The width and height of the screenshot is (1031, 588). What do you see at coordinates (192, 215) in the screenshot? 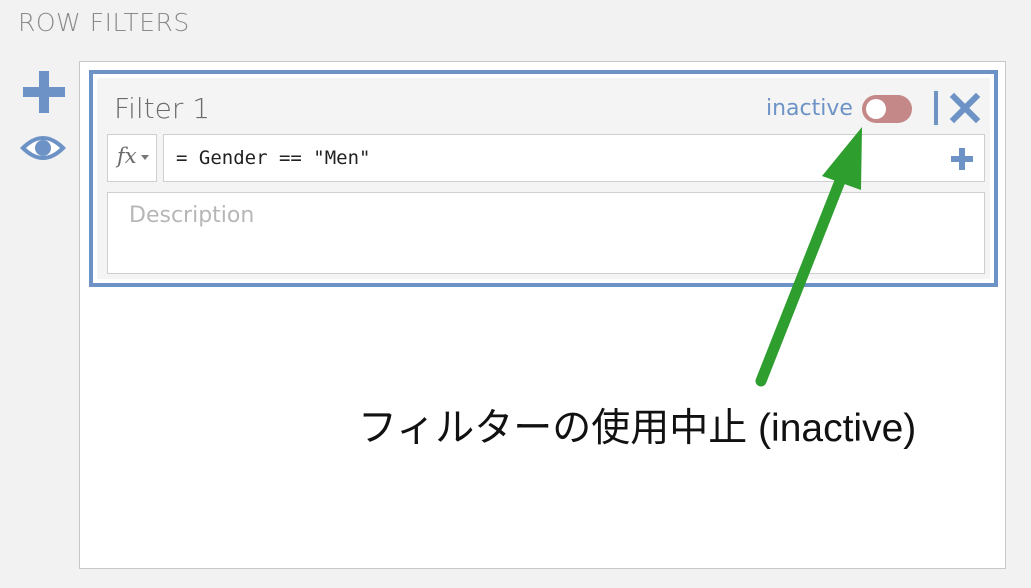
I see `description-placeholder: Description` at bounding box center [192, 215].